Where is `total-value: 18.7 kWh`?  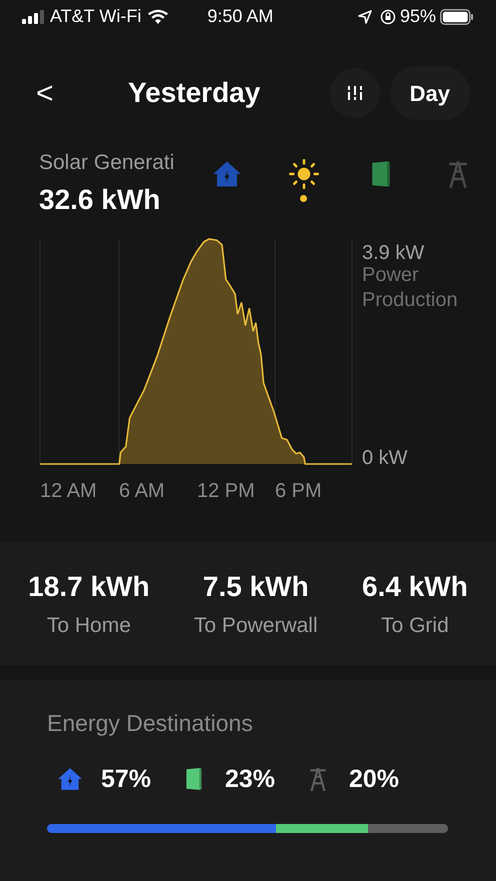
total-value: 18.7 kWh is located at coordinates (89, 587).